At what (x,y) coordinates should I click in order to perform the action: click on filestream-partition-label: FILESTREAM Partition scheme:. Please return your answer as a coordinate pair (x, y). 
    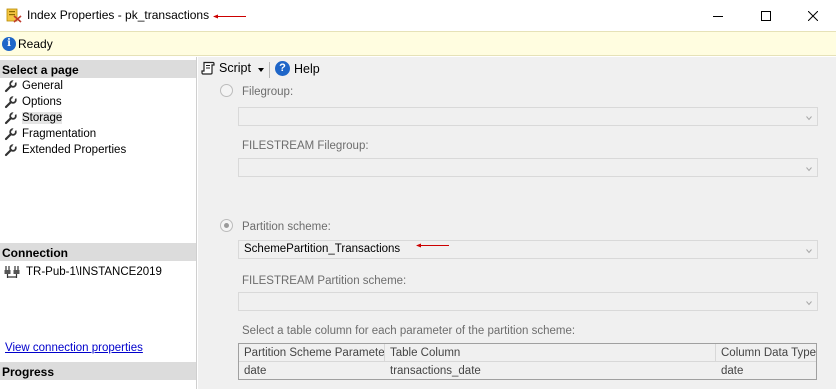
    Looking at the image, I should click on (324, 281).